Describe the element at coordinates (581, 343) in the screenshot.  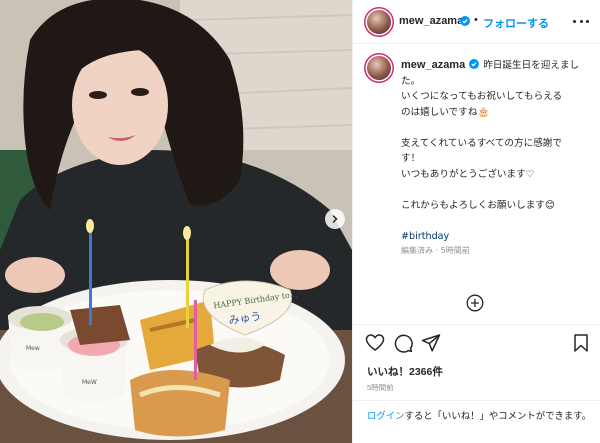
I see `bookmark-icon` at that location.